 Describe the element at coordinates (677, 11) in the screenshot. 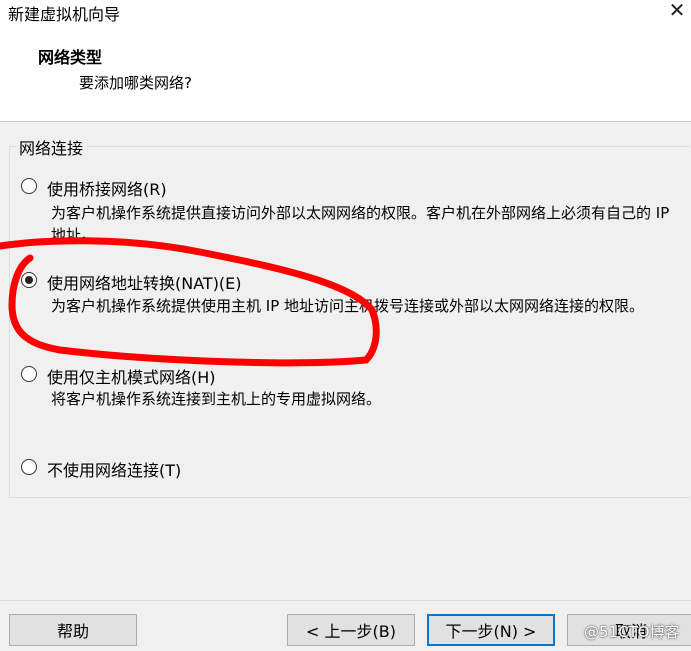

I see `close-icon: ✕` at that location.